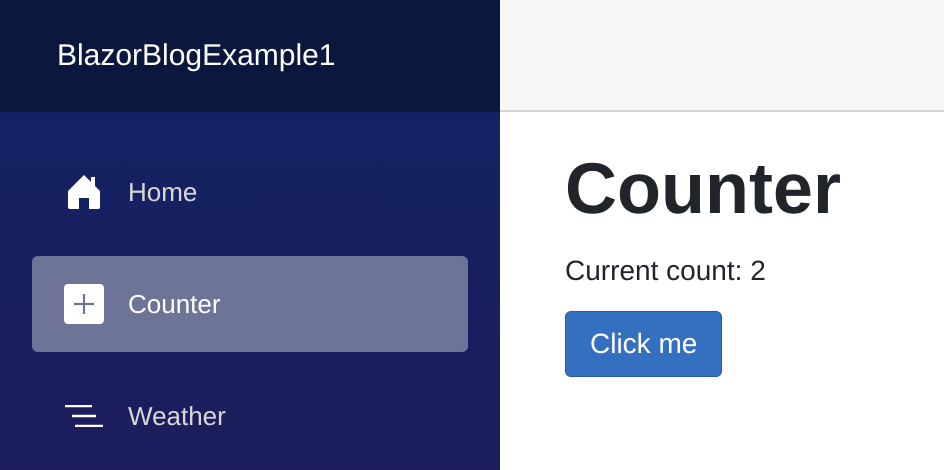 The image size is (944, 470). What do you see at coordinates (666, 271) in the screenshot?
I see `count-text: Current count: 2` at bounding box center [666, 271].